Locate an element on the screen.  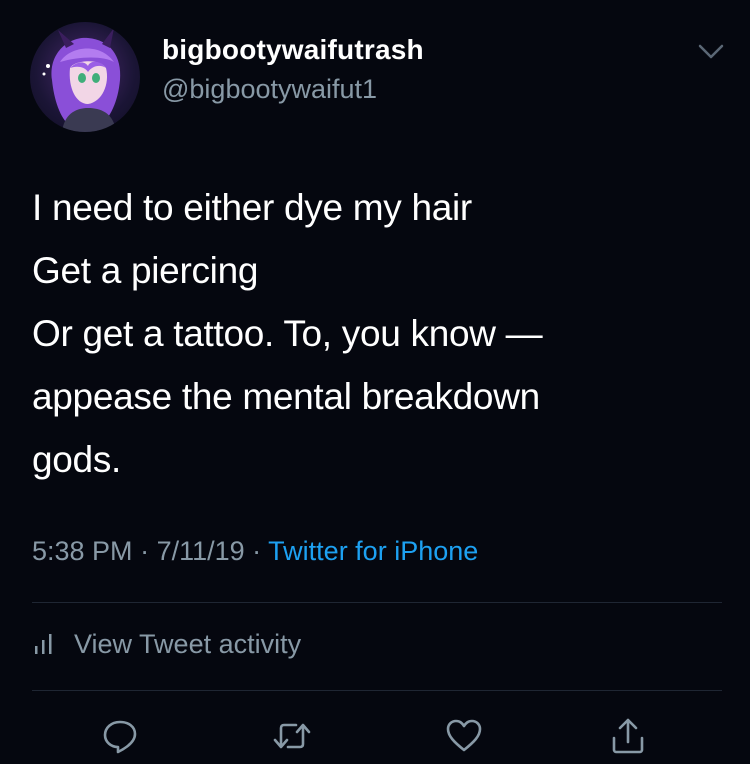
retweet-icon is located at coordinates (292, 736).